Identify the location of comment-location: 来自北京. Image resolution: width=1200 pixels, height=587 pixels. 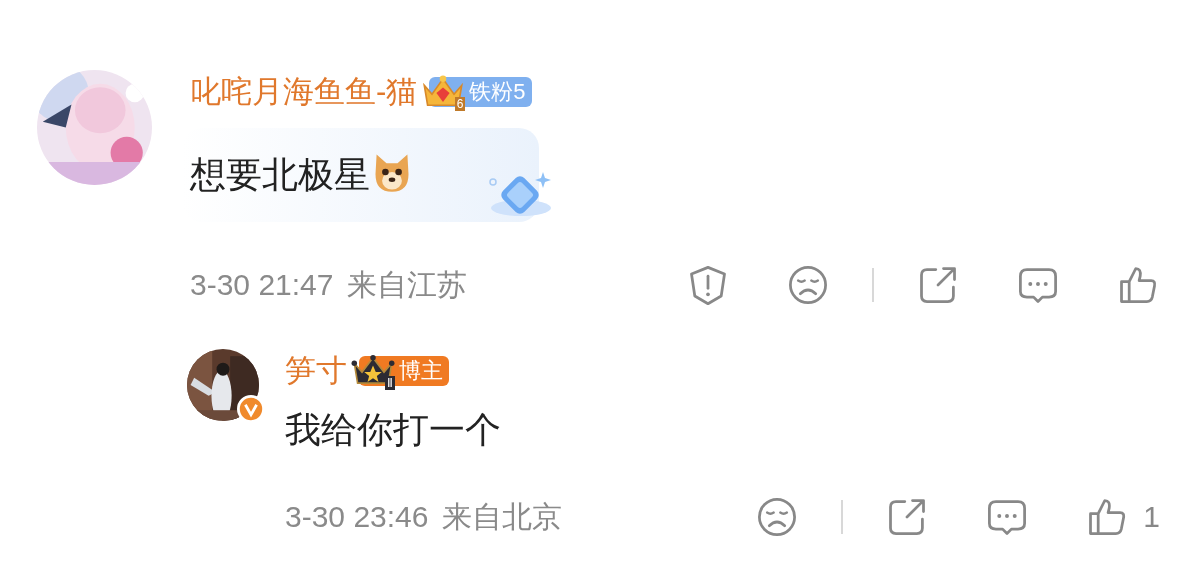
(502, 516).